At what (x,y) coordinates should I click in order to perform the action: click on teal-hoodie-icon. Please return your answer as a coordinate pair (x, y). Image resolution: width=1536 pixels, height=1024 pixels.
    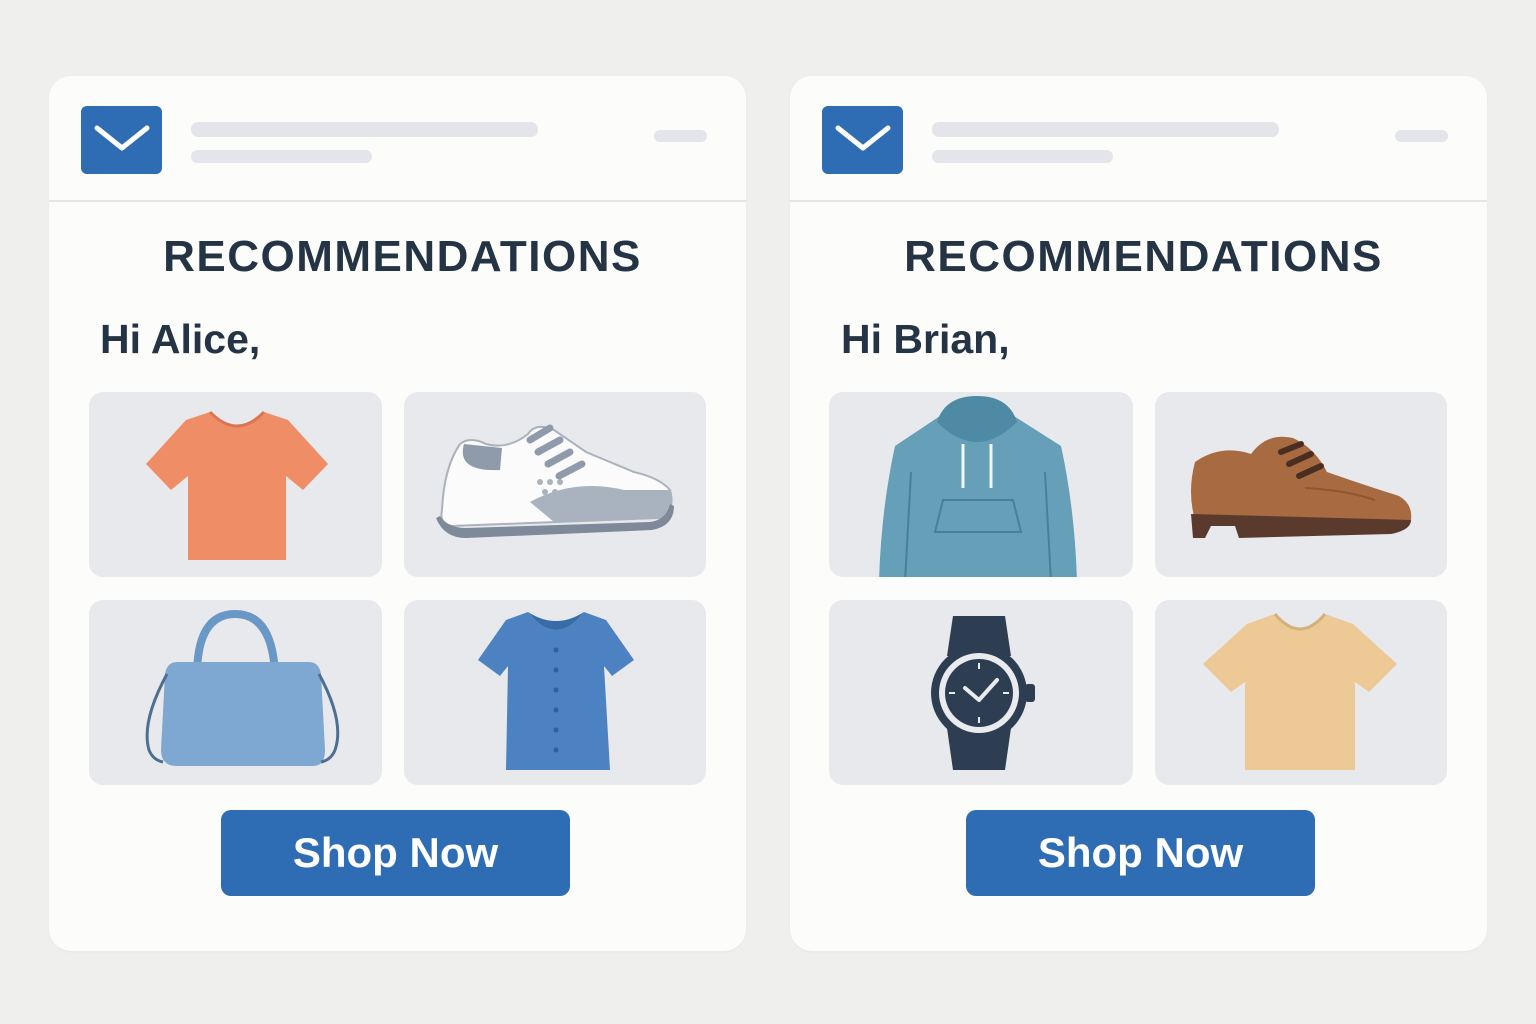
    Looking at the image, I should click on (978, 486).